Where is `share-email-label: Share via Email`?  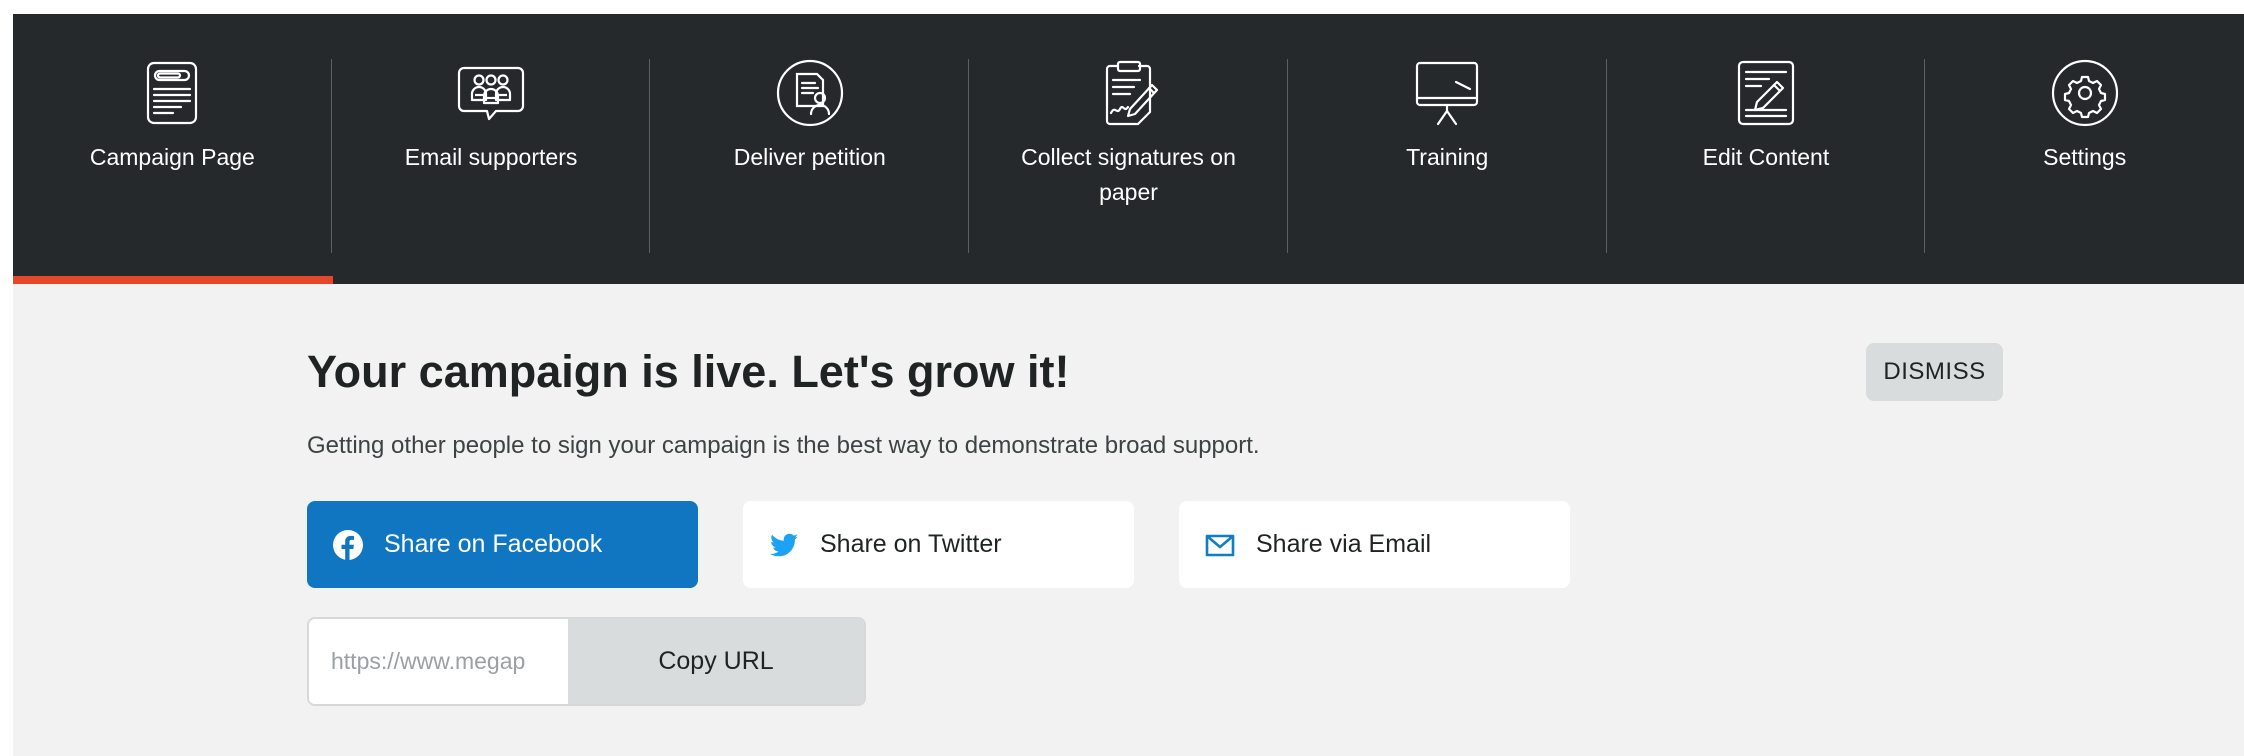 share-email-label: Share via Email is located at coordinates (1344, 544).